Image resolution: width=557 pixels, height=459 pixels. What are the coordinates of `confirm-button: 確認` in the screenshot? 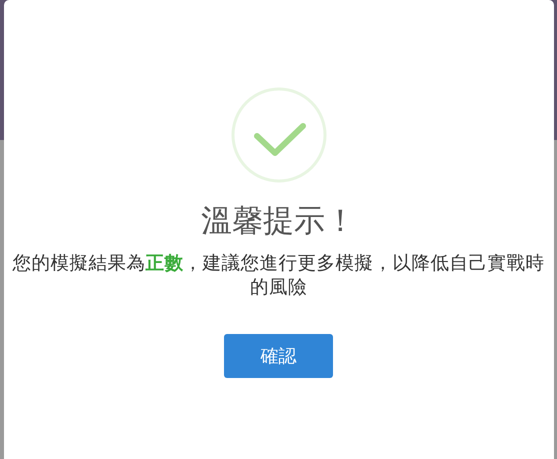 It's located at (278, 356).